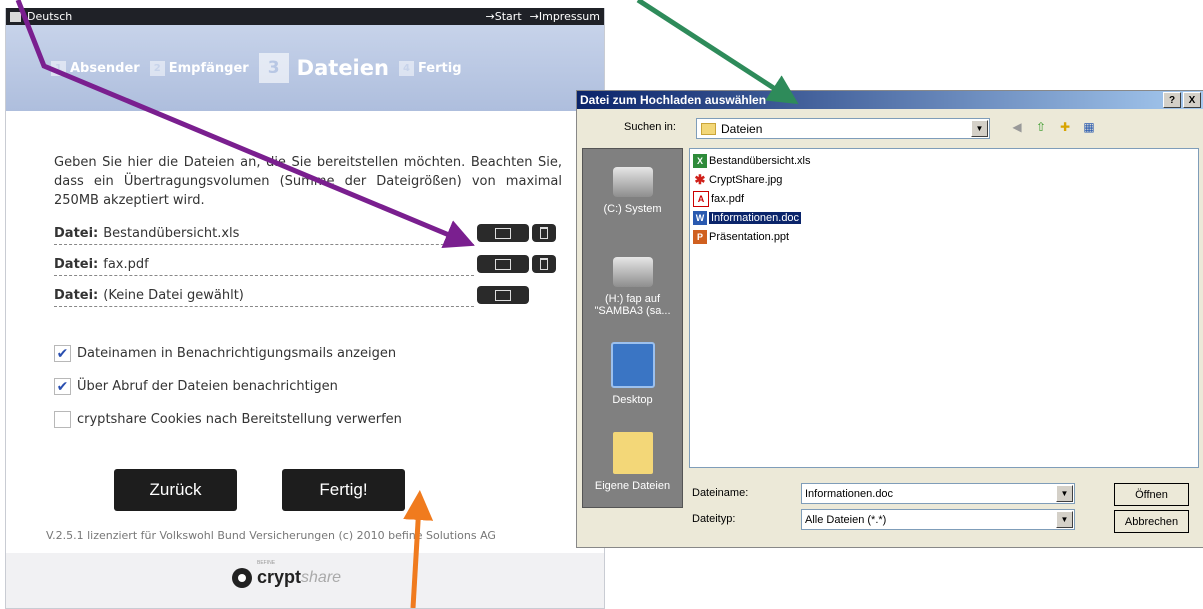 This screenshot has width=1203, height=609. What do you see at coordinates (15, 16) in the screenshot?
I see `language-icon` at bounding box center [15, 16].